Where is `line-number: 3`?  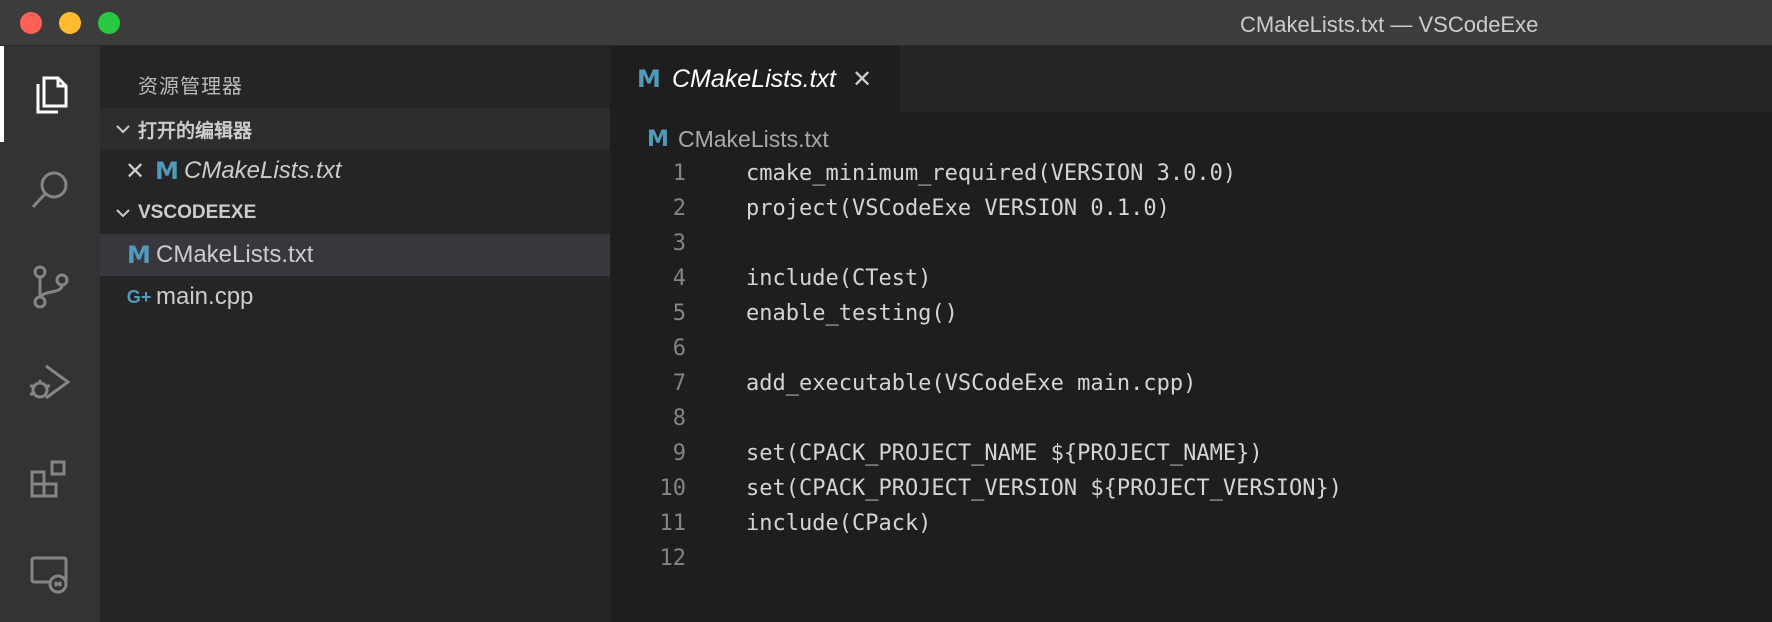 line-number: 3 is located at coordinates (679, 243).